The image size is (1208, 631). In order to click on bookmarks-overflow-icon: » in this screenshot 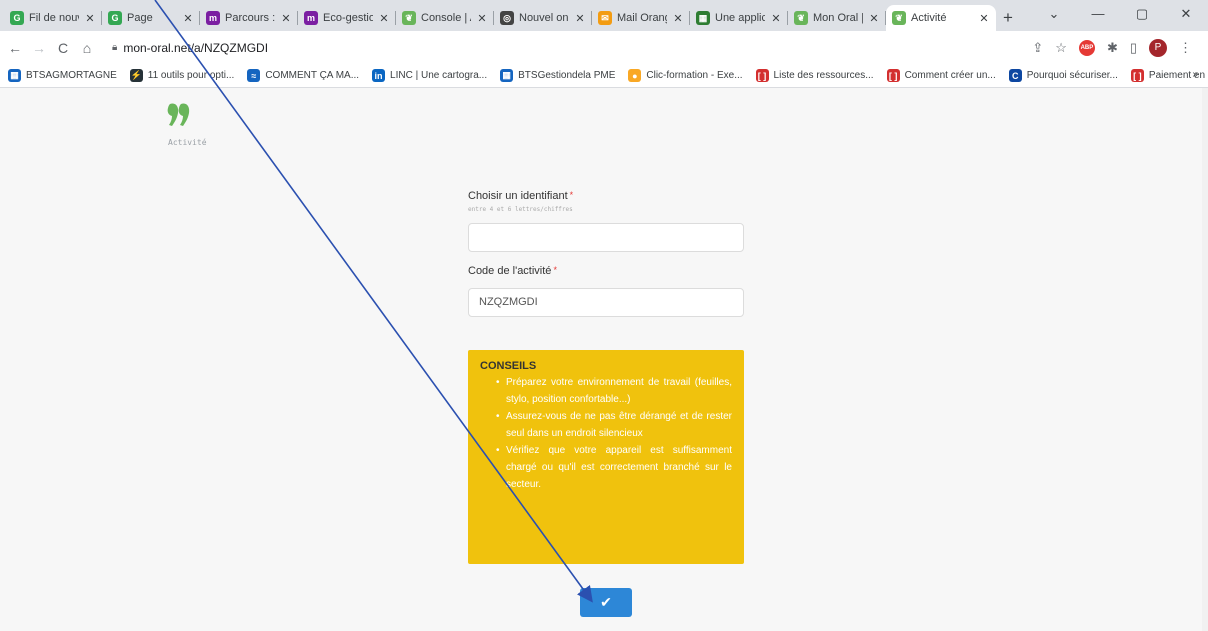, I will do `click(1195, 74)`.